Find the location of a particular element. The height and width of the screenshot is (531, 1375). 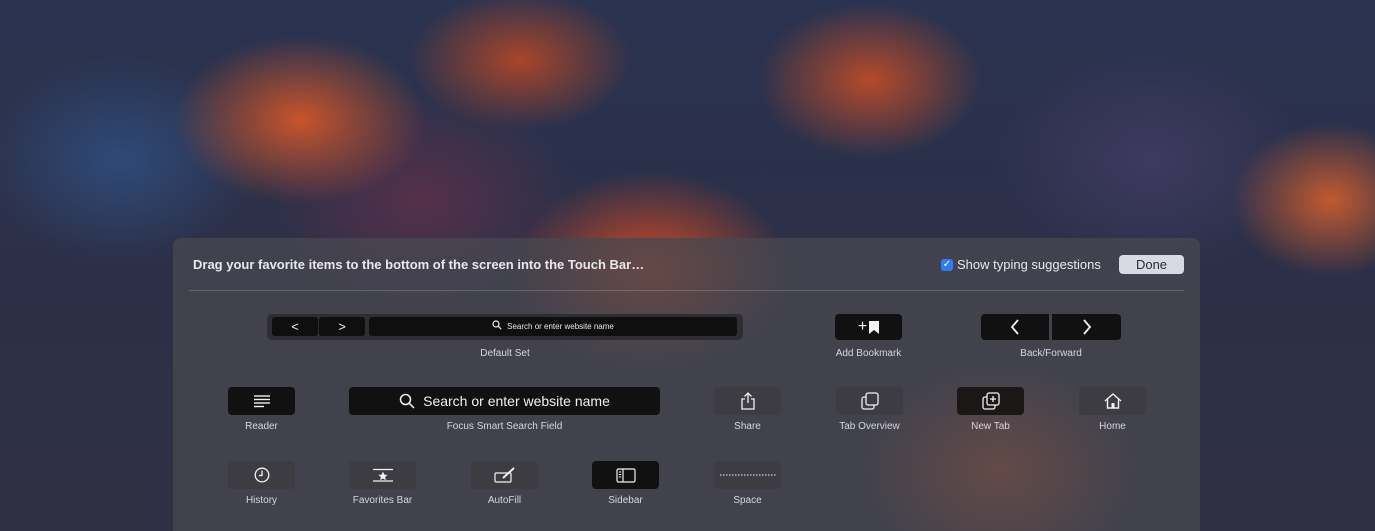

home-label: Home is located at coordinates (1112, 426).